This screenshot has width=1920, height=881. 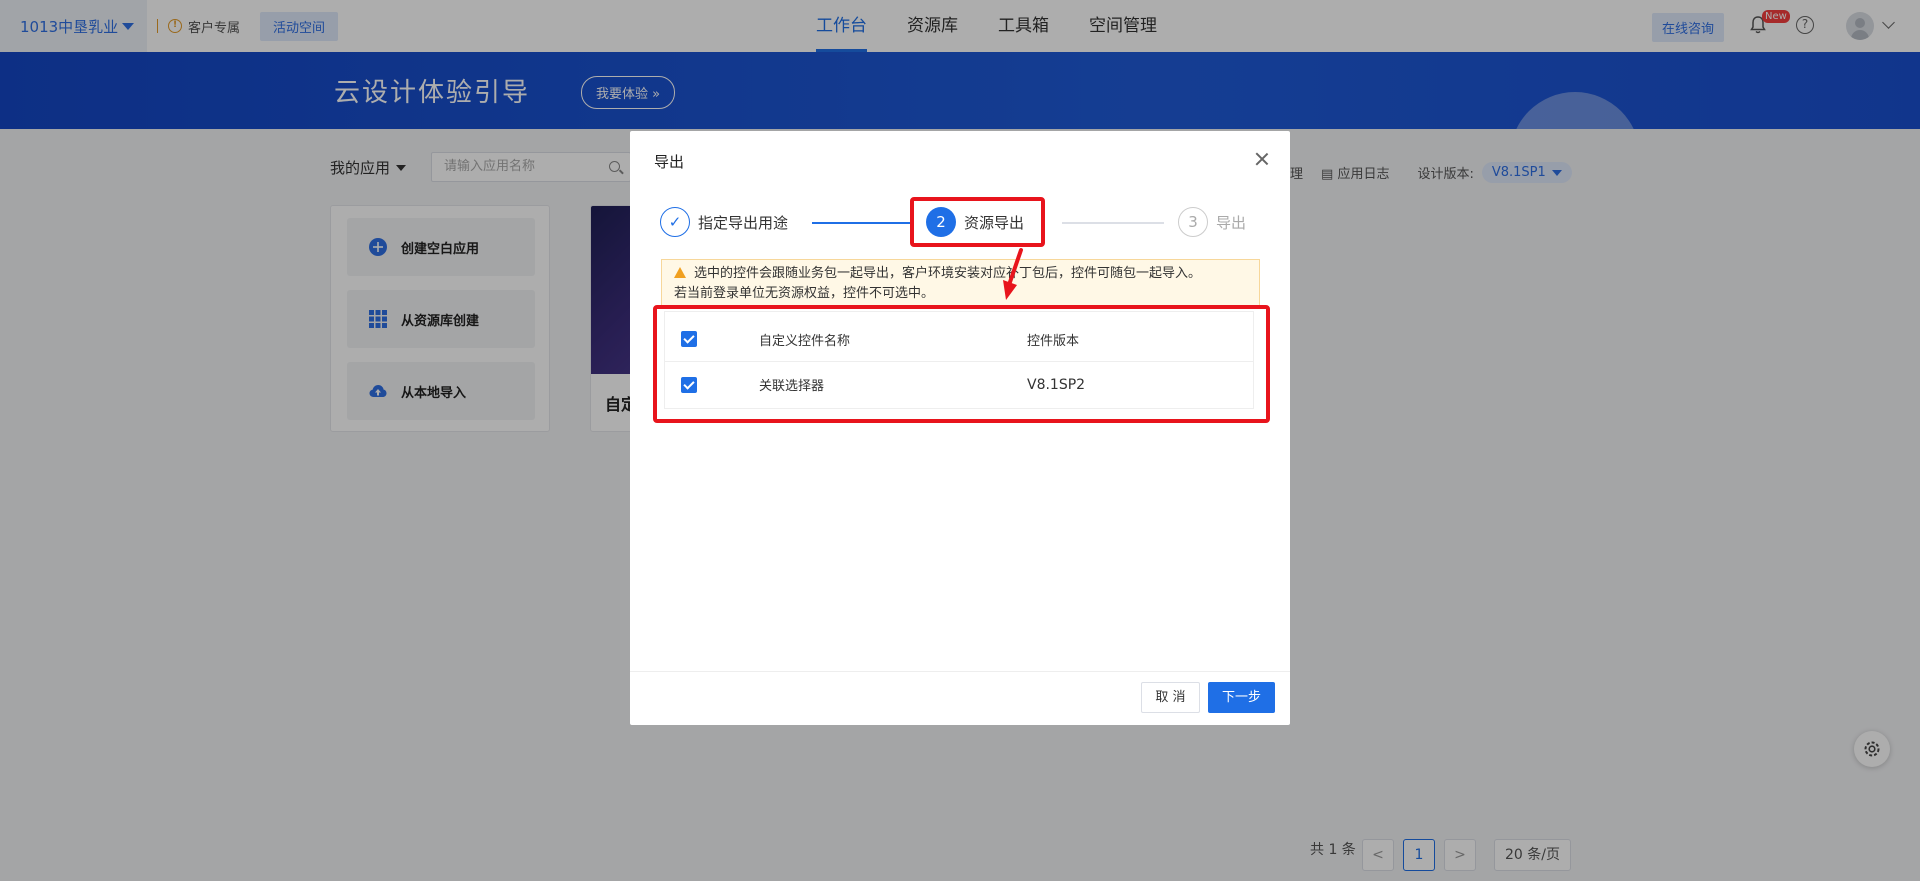 I want to click on footer-divider, so click(x=960, y=671).